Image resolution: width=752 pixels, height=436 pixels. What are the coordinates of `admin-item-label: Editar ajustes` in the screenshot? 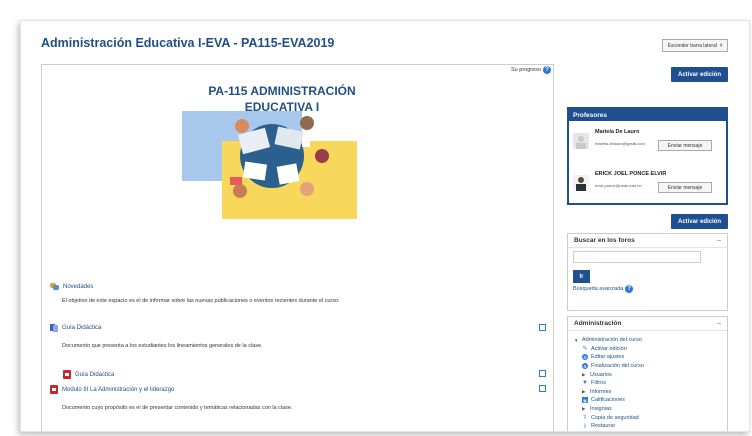 It's located at (607, 357).